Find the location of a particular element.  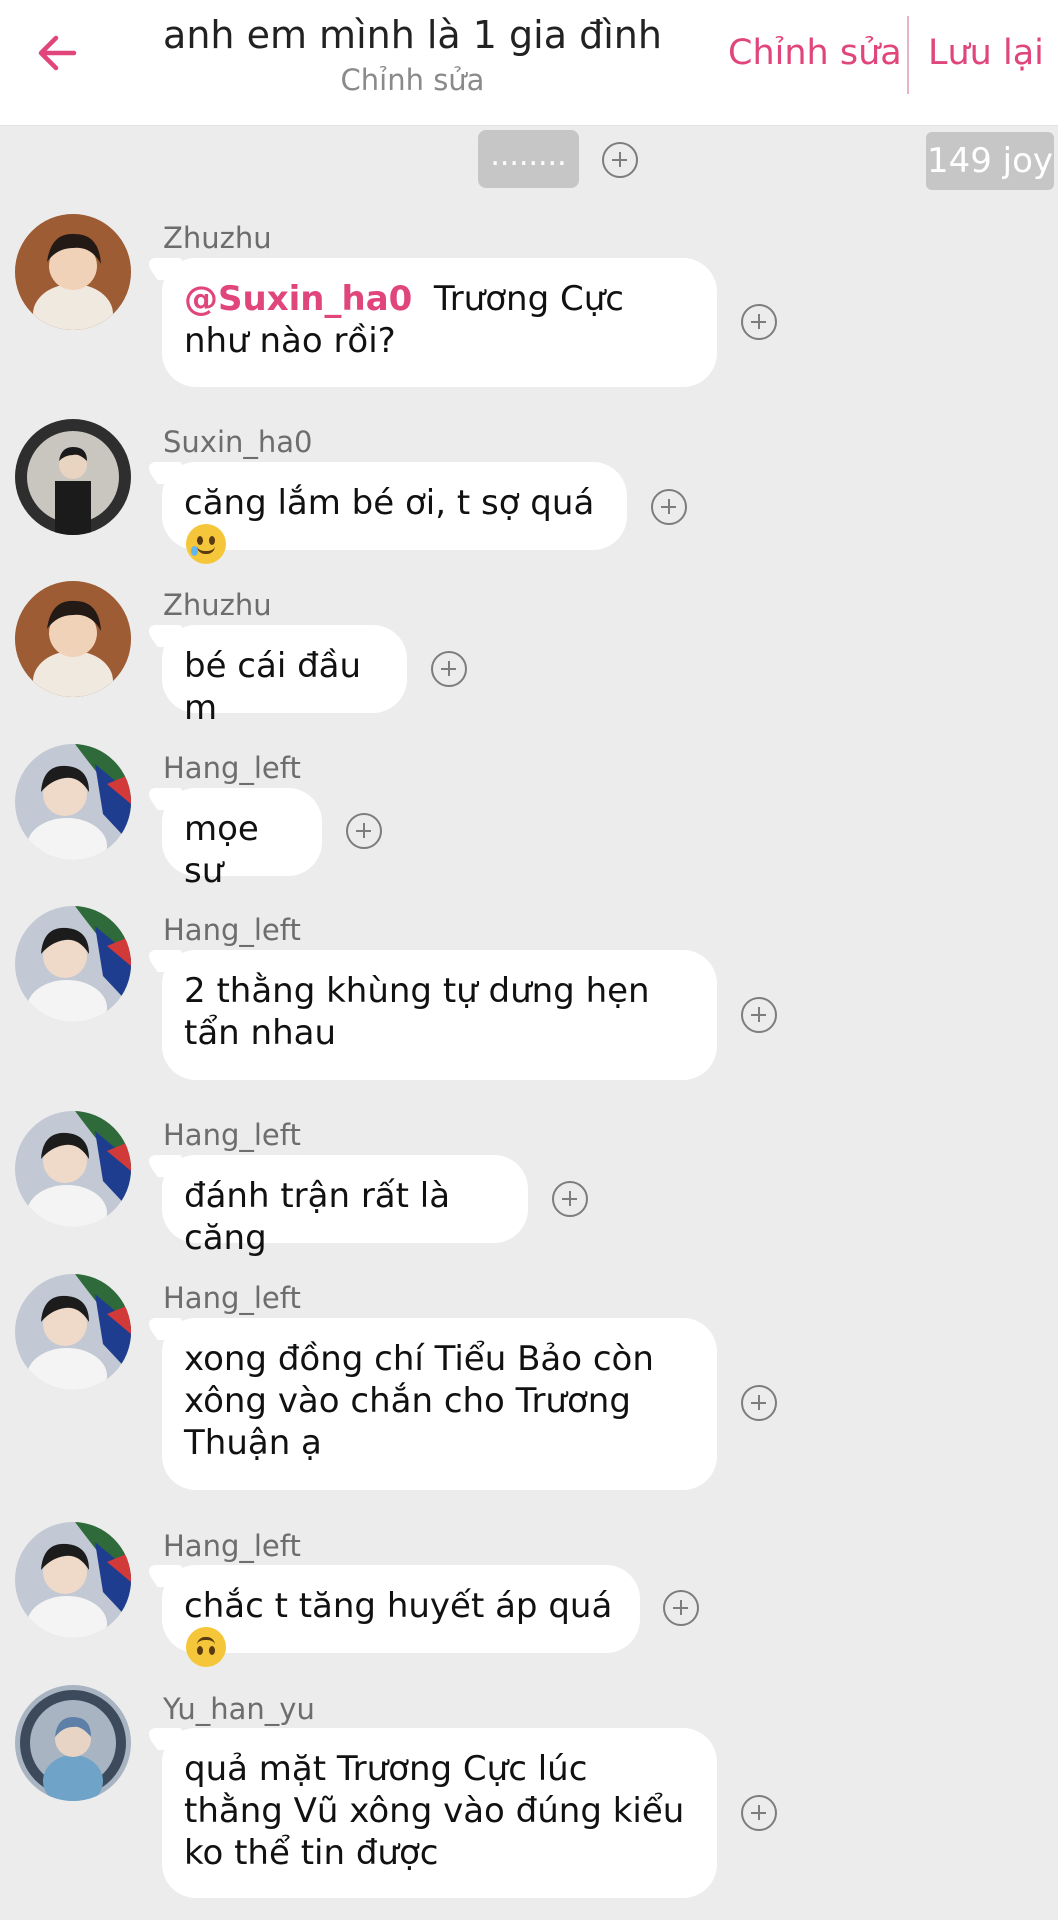

chat-subtitle: Chỉnh sửa is located at coordinates (412, 80).